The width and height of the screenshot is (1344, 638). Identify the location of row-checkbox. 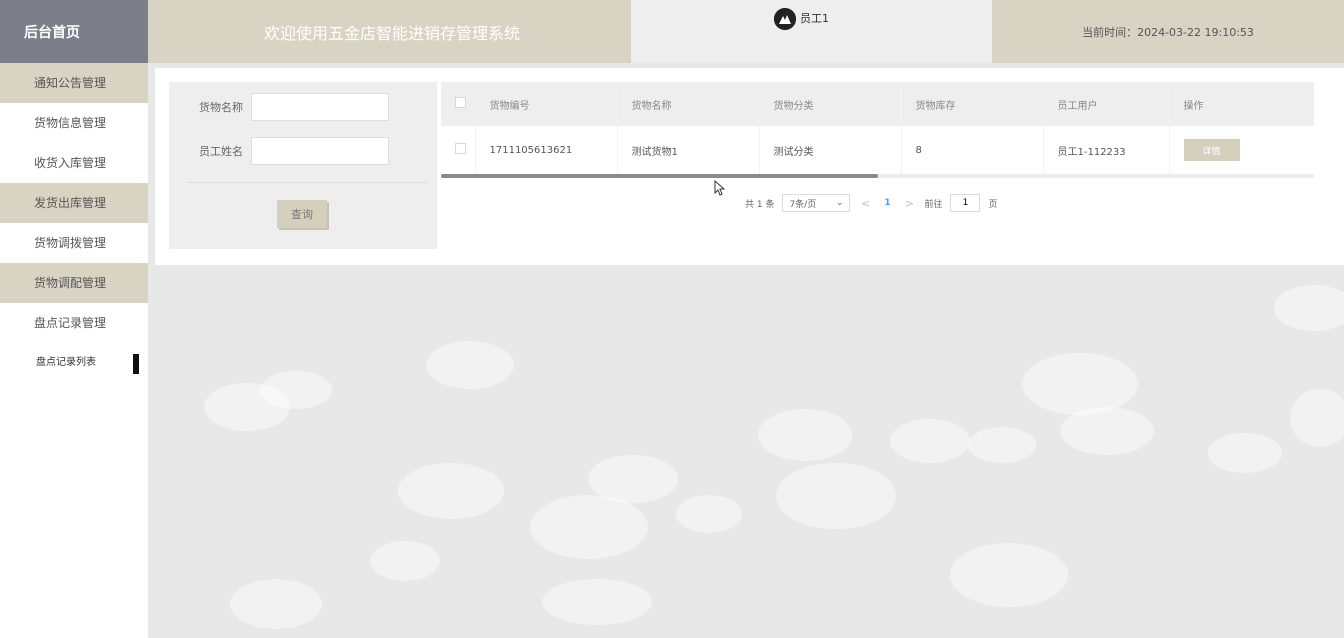
(460, 148).